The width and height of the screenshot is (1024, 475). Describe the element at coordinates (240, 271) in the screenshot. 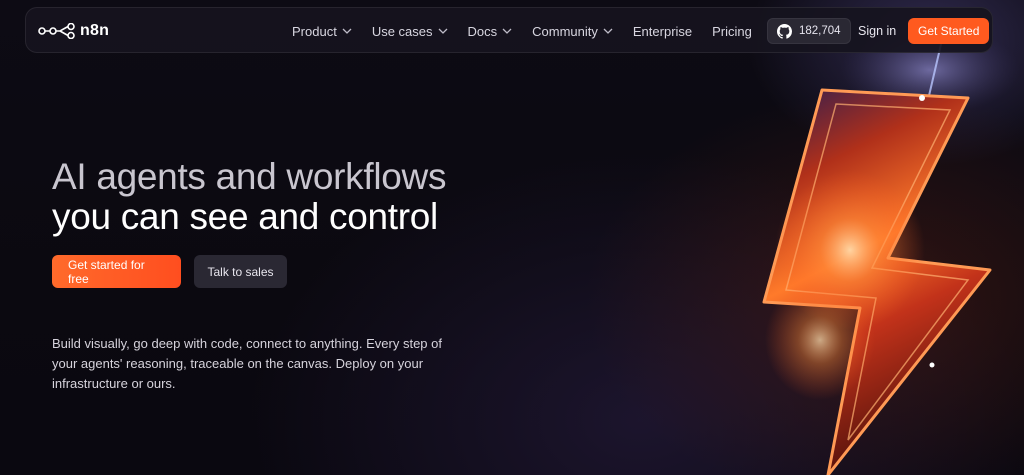

I see `talk-to-sales-button: Talk to sales` at that location.